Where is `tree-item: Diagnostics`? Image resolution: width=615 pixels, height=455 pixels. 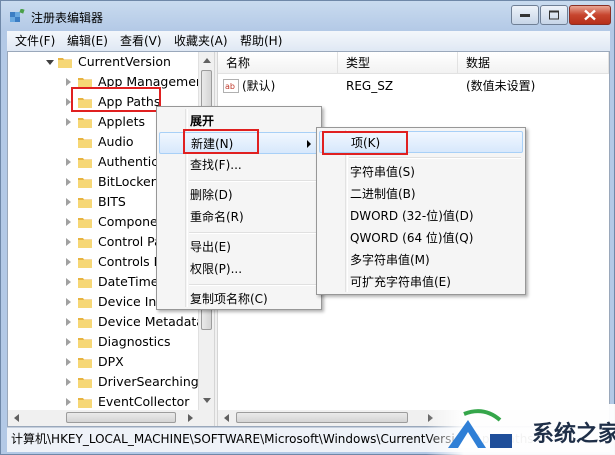
tree-item: Diagnostics is located at coordinates (103, 342).